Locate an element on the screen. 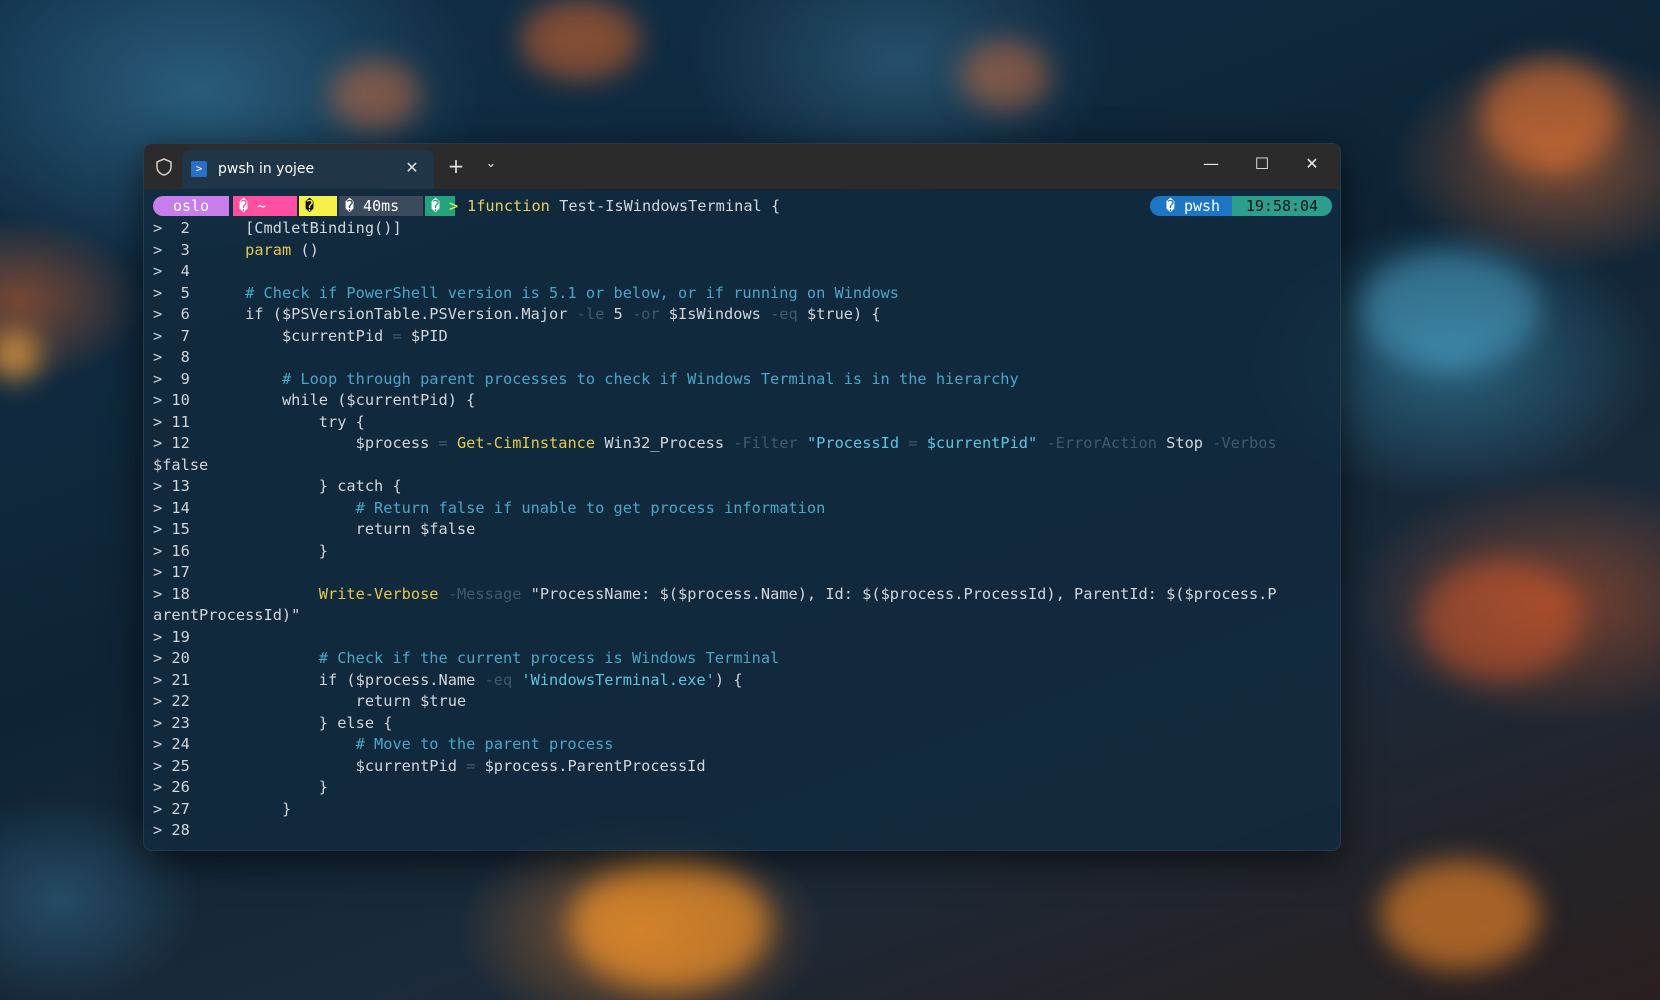  line-number: 26 is located at coordinates (180, 787).